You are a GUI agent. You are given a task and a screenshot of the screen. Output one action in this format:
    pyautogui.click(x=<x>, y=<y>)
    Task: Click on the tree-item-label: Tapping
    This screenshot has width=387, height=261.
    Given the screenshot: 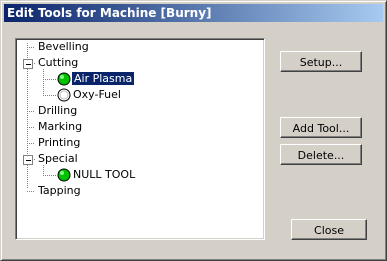 What is the action you would take?
    pyautogui.click(x=59, y=190)
    